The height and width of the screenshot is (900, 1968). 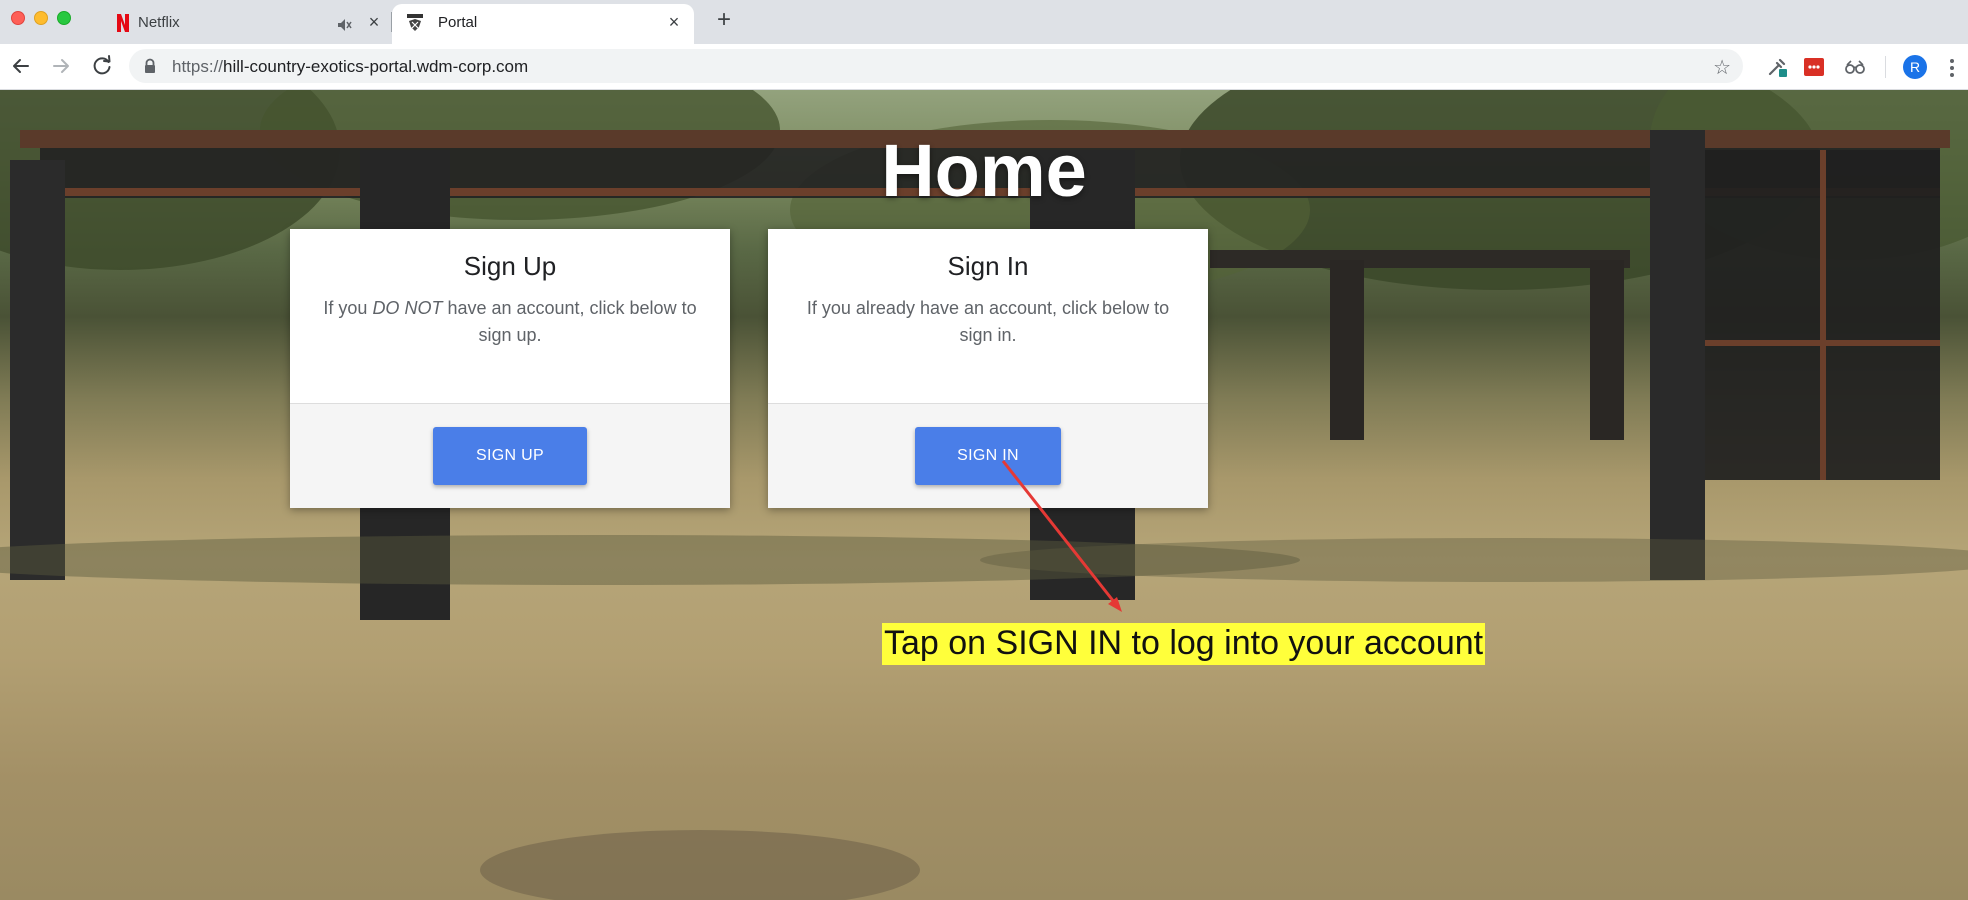 I want to click on signin-card-title: Sign In, so click(x=988, y=266).